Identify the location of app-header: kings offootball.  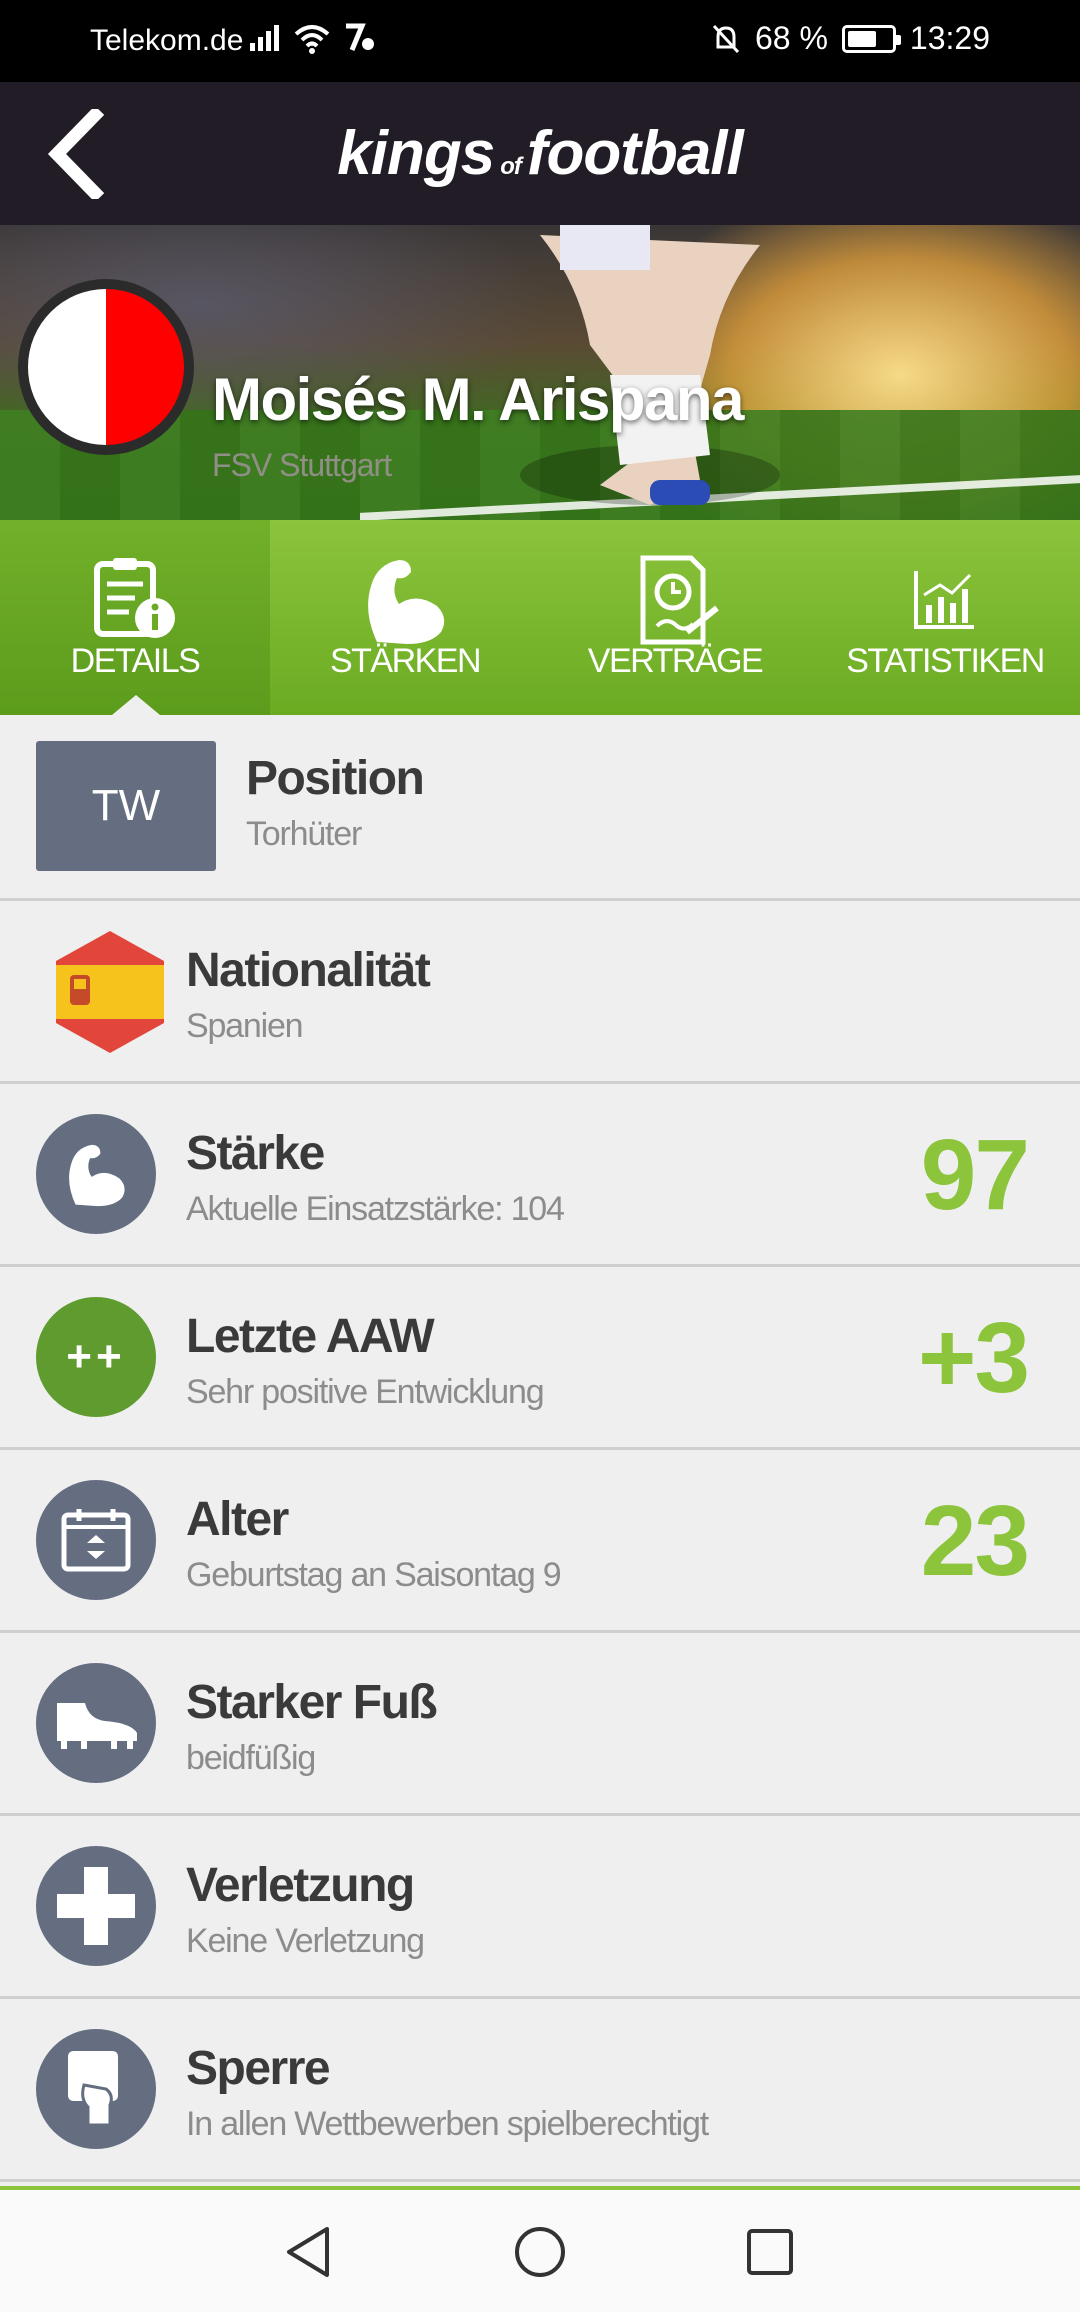
(540, 153).